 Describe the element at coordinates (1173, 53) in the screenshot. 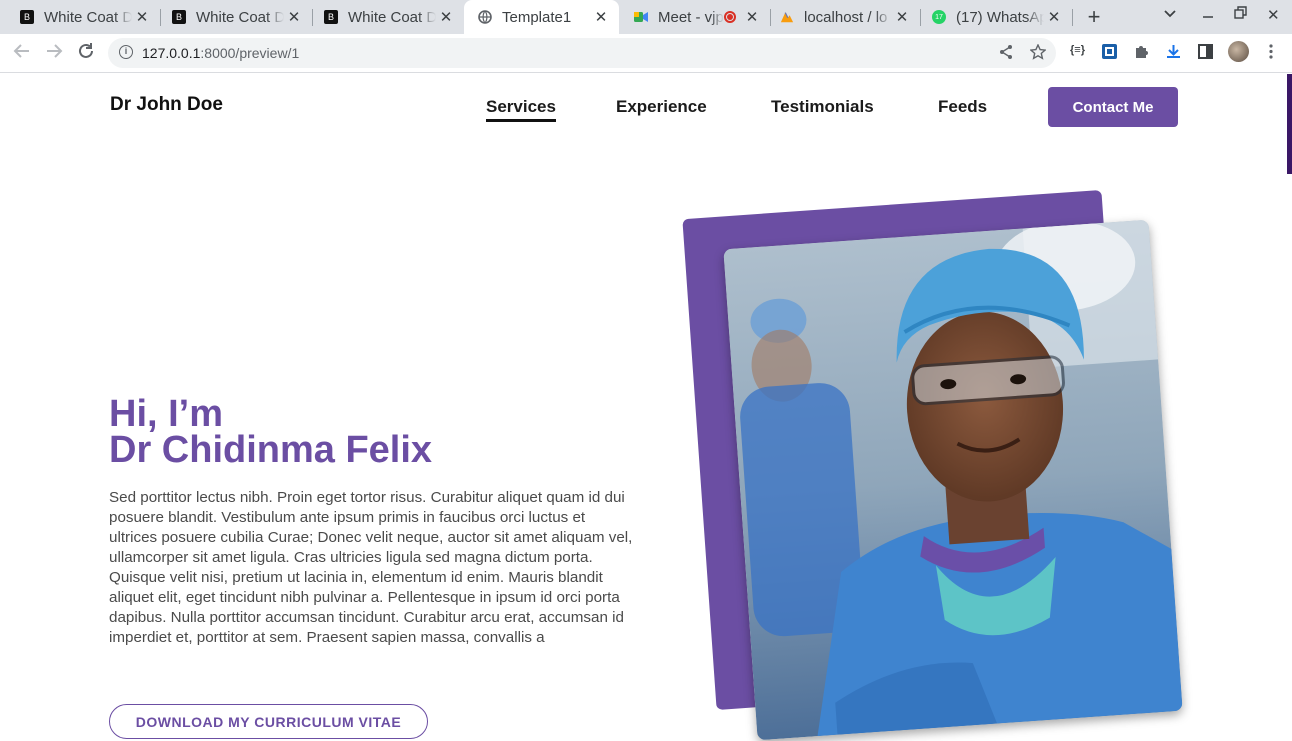

I see `download-icon` at that location.